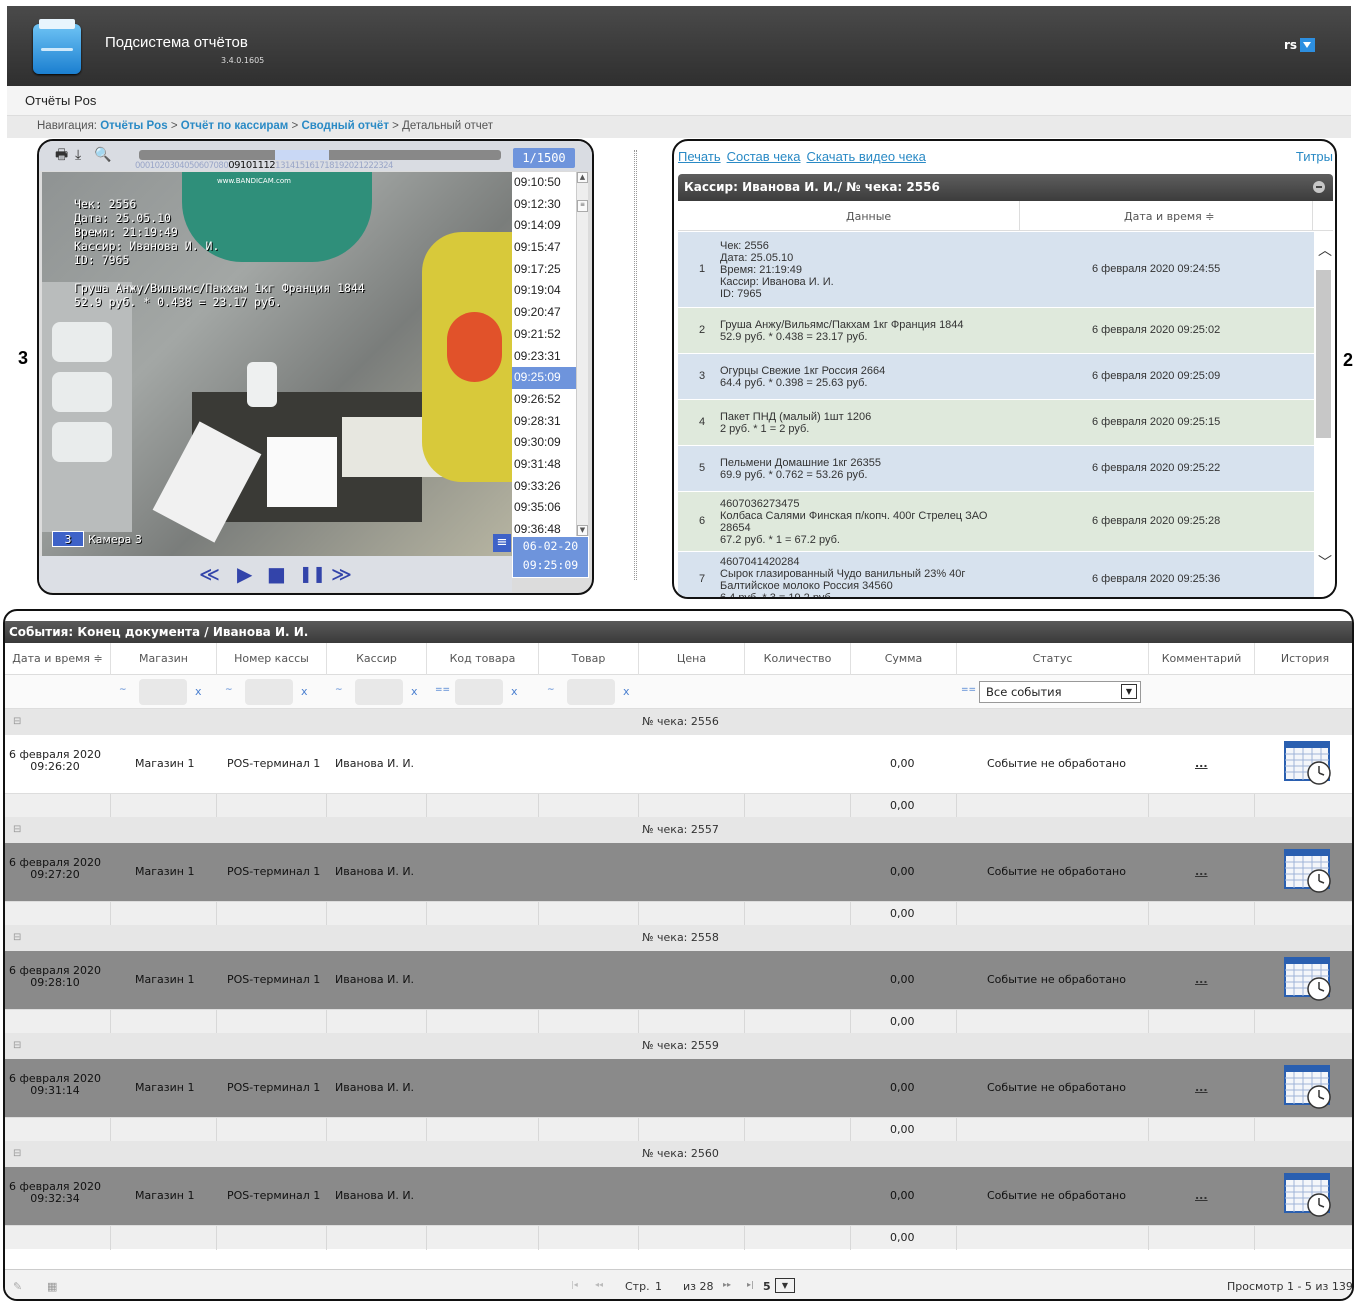 This screenshot has height=1302, width=1356. Describe the element at coordinates (52, 1286) in the screenshot. I see `columns-icon: ▦` at that location.